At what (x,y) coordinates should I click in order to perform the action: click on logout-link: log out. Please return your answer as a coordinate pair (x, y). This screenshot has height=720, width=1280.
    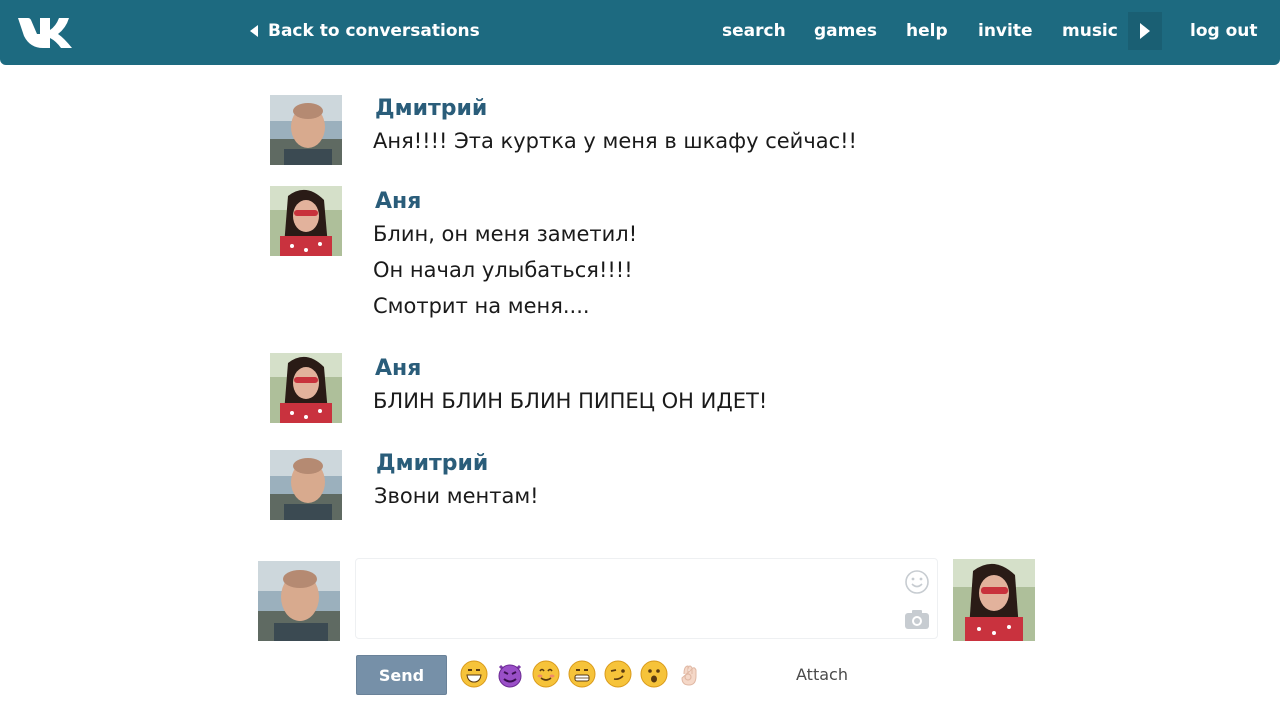
    Looking at the image, I should click on (1224, 31).